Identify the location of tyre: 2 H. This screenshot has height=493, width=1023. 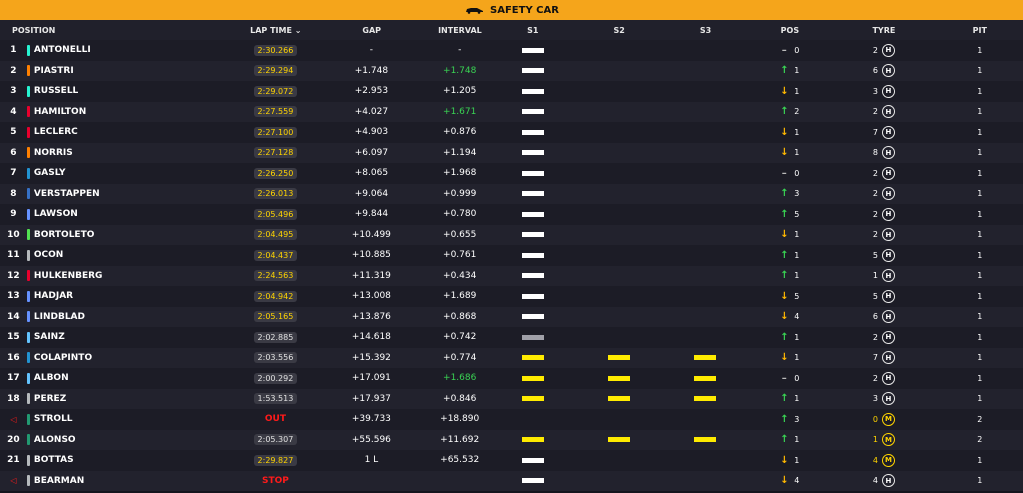
(884, 194).